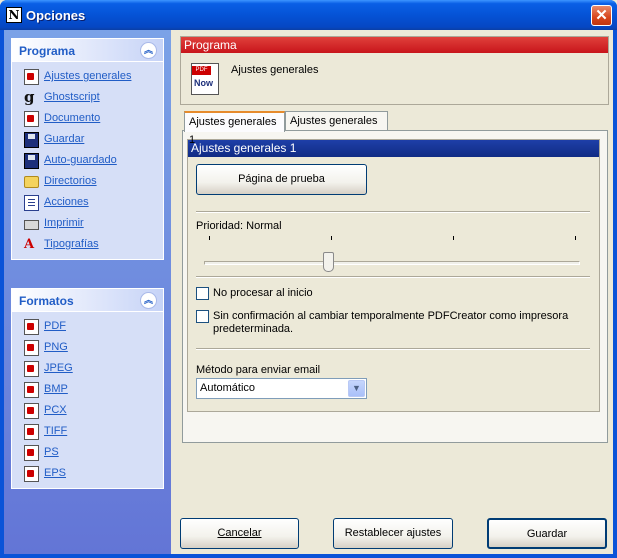  Describe the element at coordinates (31, 432) in the screenshot. I see `tiff-format-icon` at that location.